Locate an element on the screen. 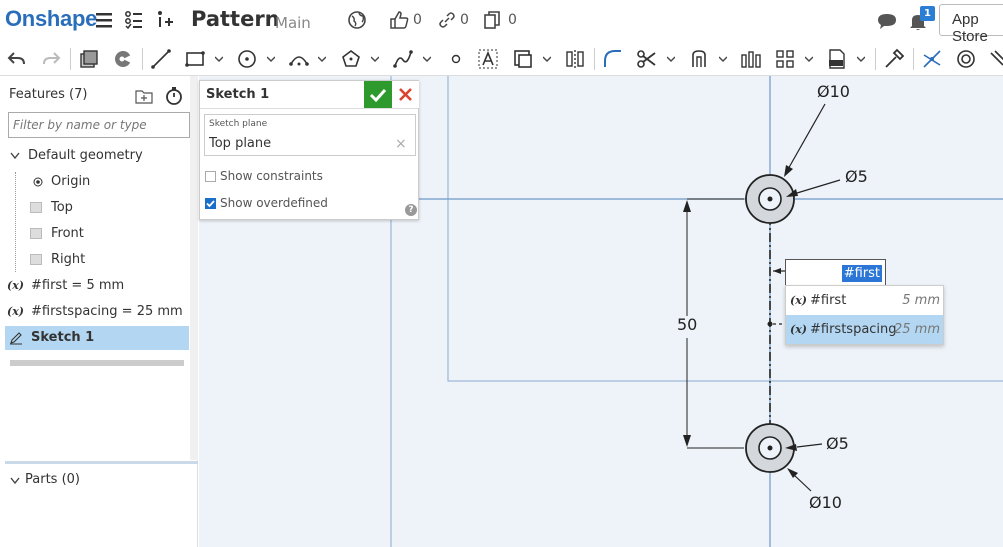  arc-dropdown-icon is located at coordinates (322, 59).